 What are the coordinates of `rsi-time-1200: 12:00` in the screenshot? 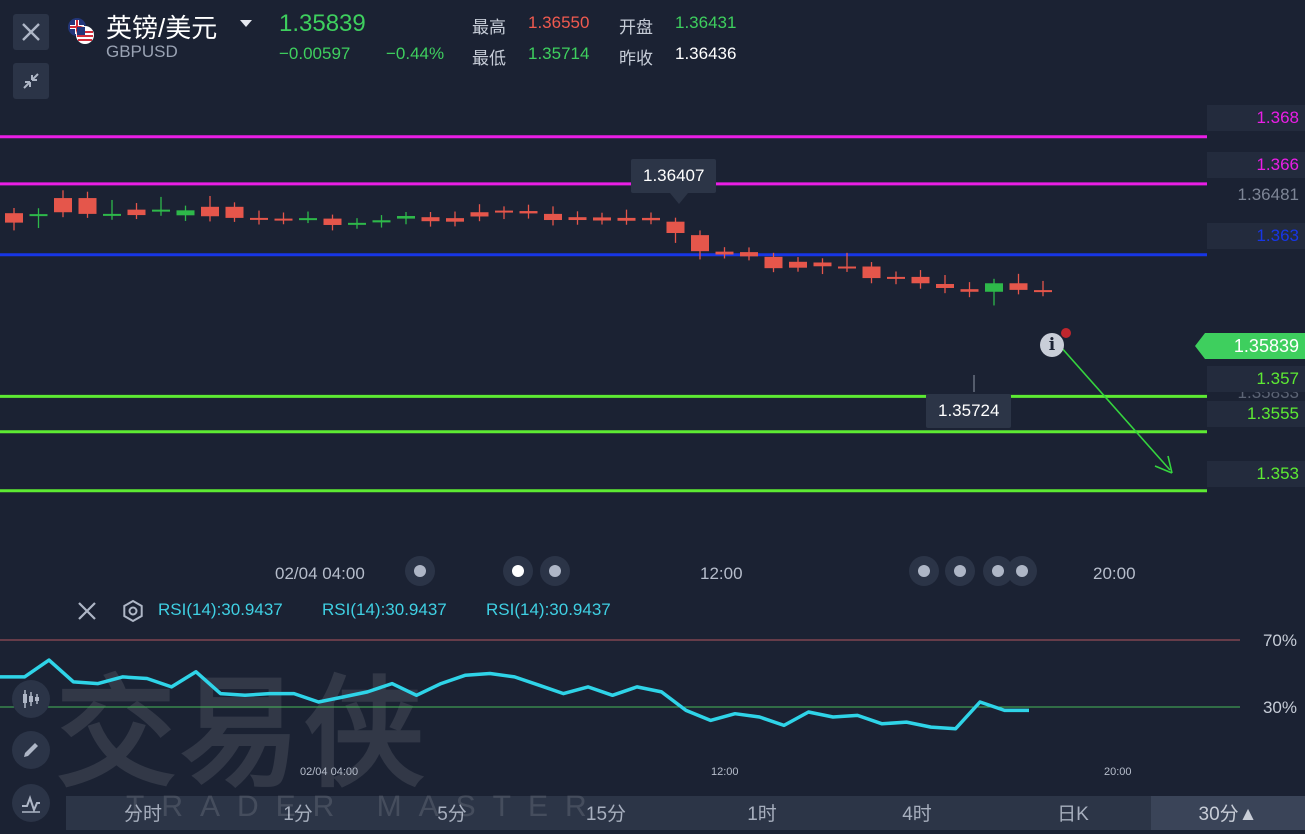 It's located at (725, 772).